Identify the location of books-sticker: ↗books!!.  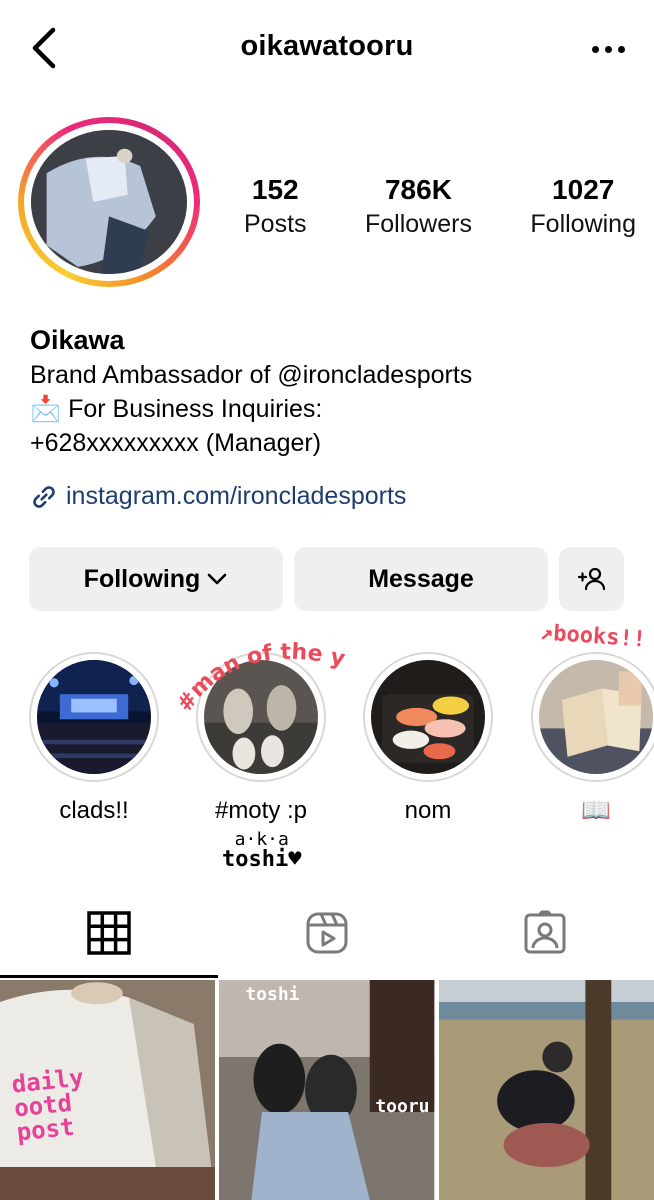
(593, 636).